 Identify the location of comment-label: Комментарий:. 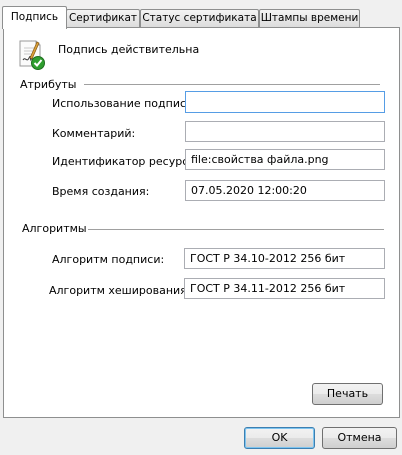
(94, 133).